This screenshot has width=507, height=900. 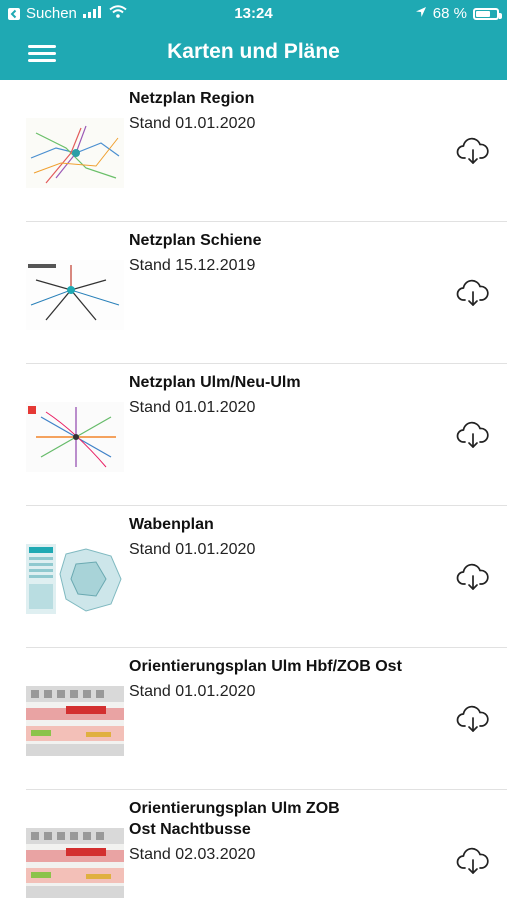 I want to click on battery-icon, so click(x=487, y=14).